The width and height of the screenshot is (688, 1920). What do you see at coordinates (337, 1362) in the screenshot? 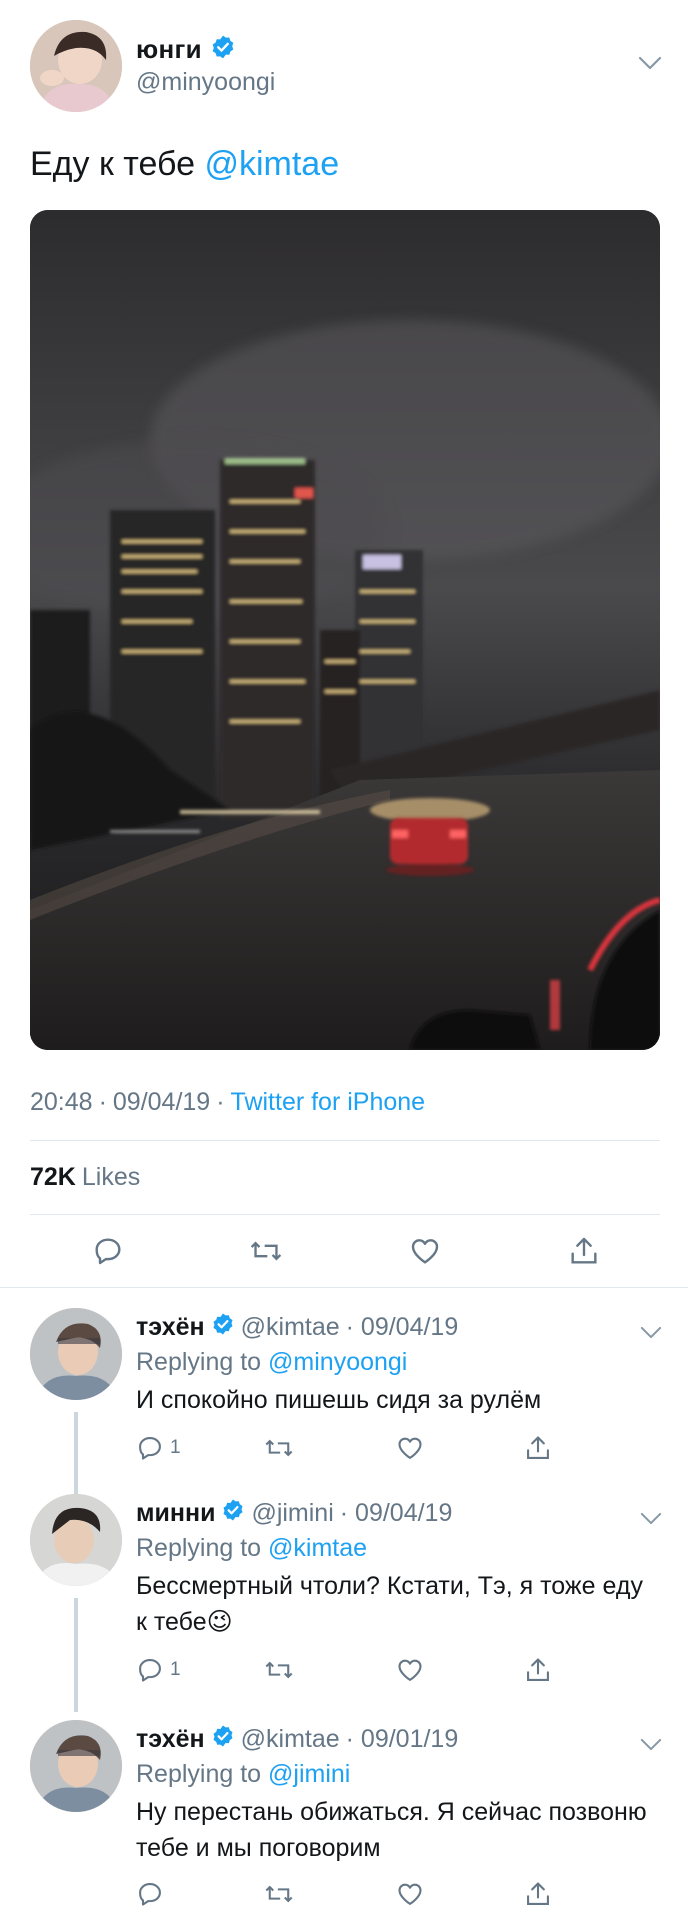
I see `replying-to-link: @minyoongi` at bounding box center [337, 1362].